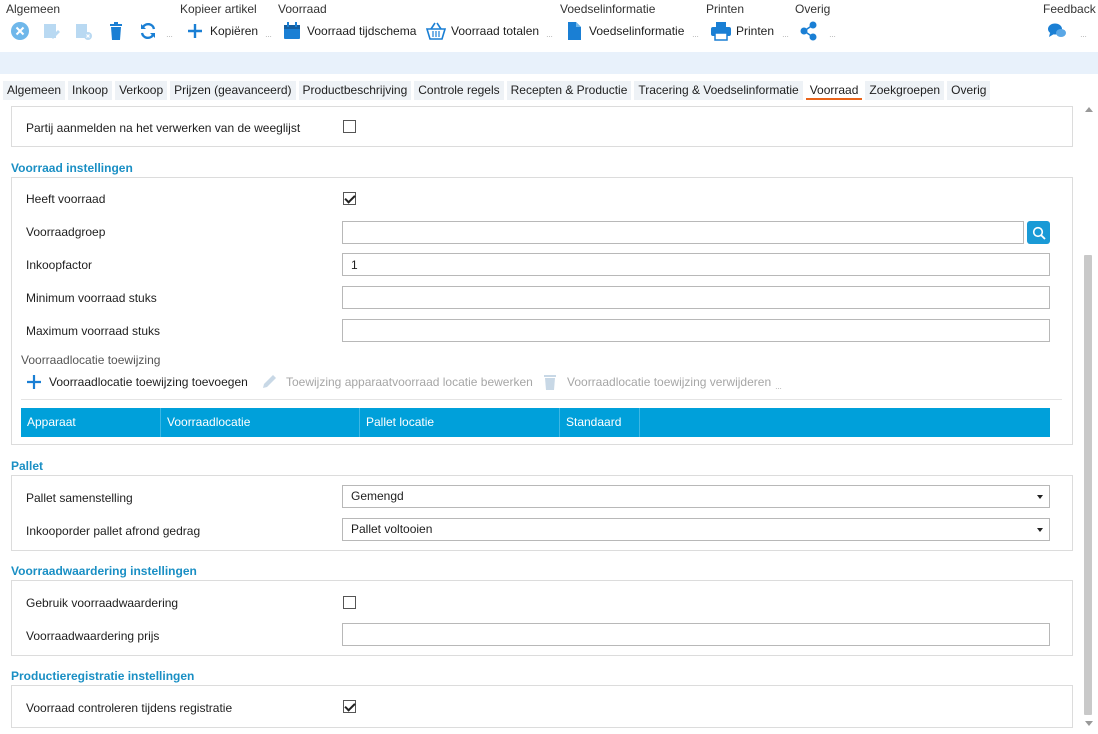 The image size is (1098, 734). Describe the element at coordinates (104, 571) in the screenshot. I see `section-title-voorraadwaardering: Voorraadwaardering instellingen` at that location.